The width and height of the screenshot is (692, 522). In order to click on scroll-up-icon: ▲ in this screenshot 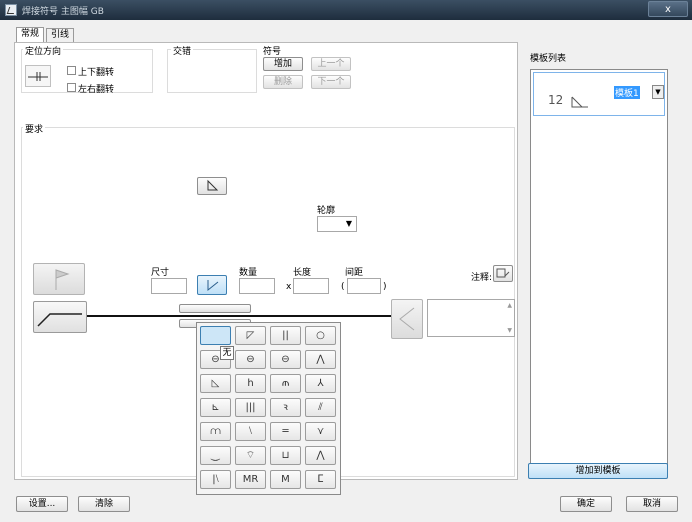, I will do `click(509, 305)`.